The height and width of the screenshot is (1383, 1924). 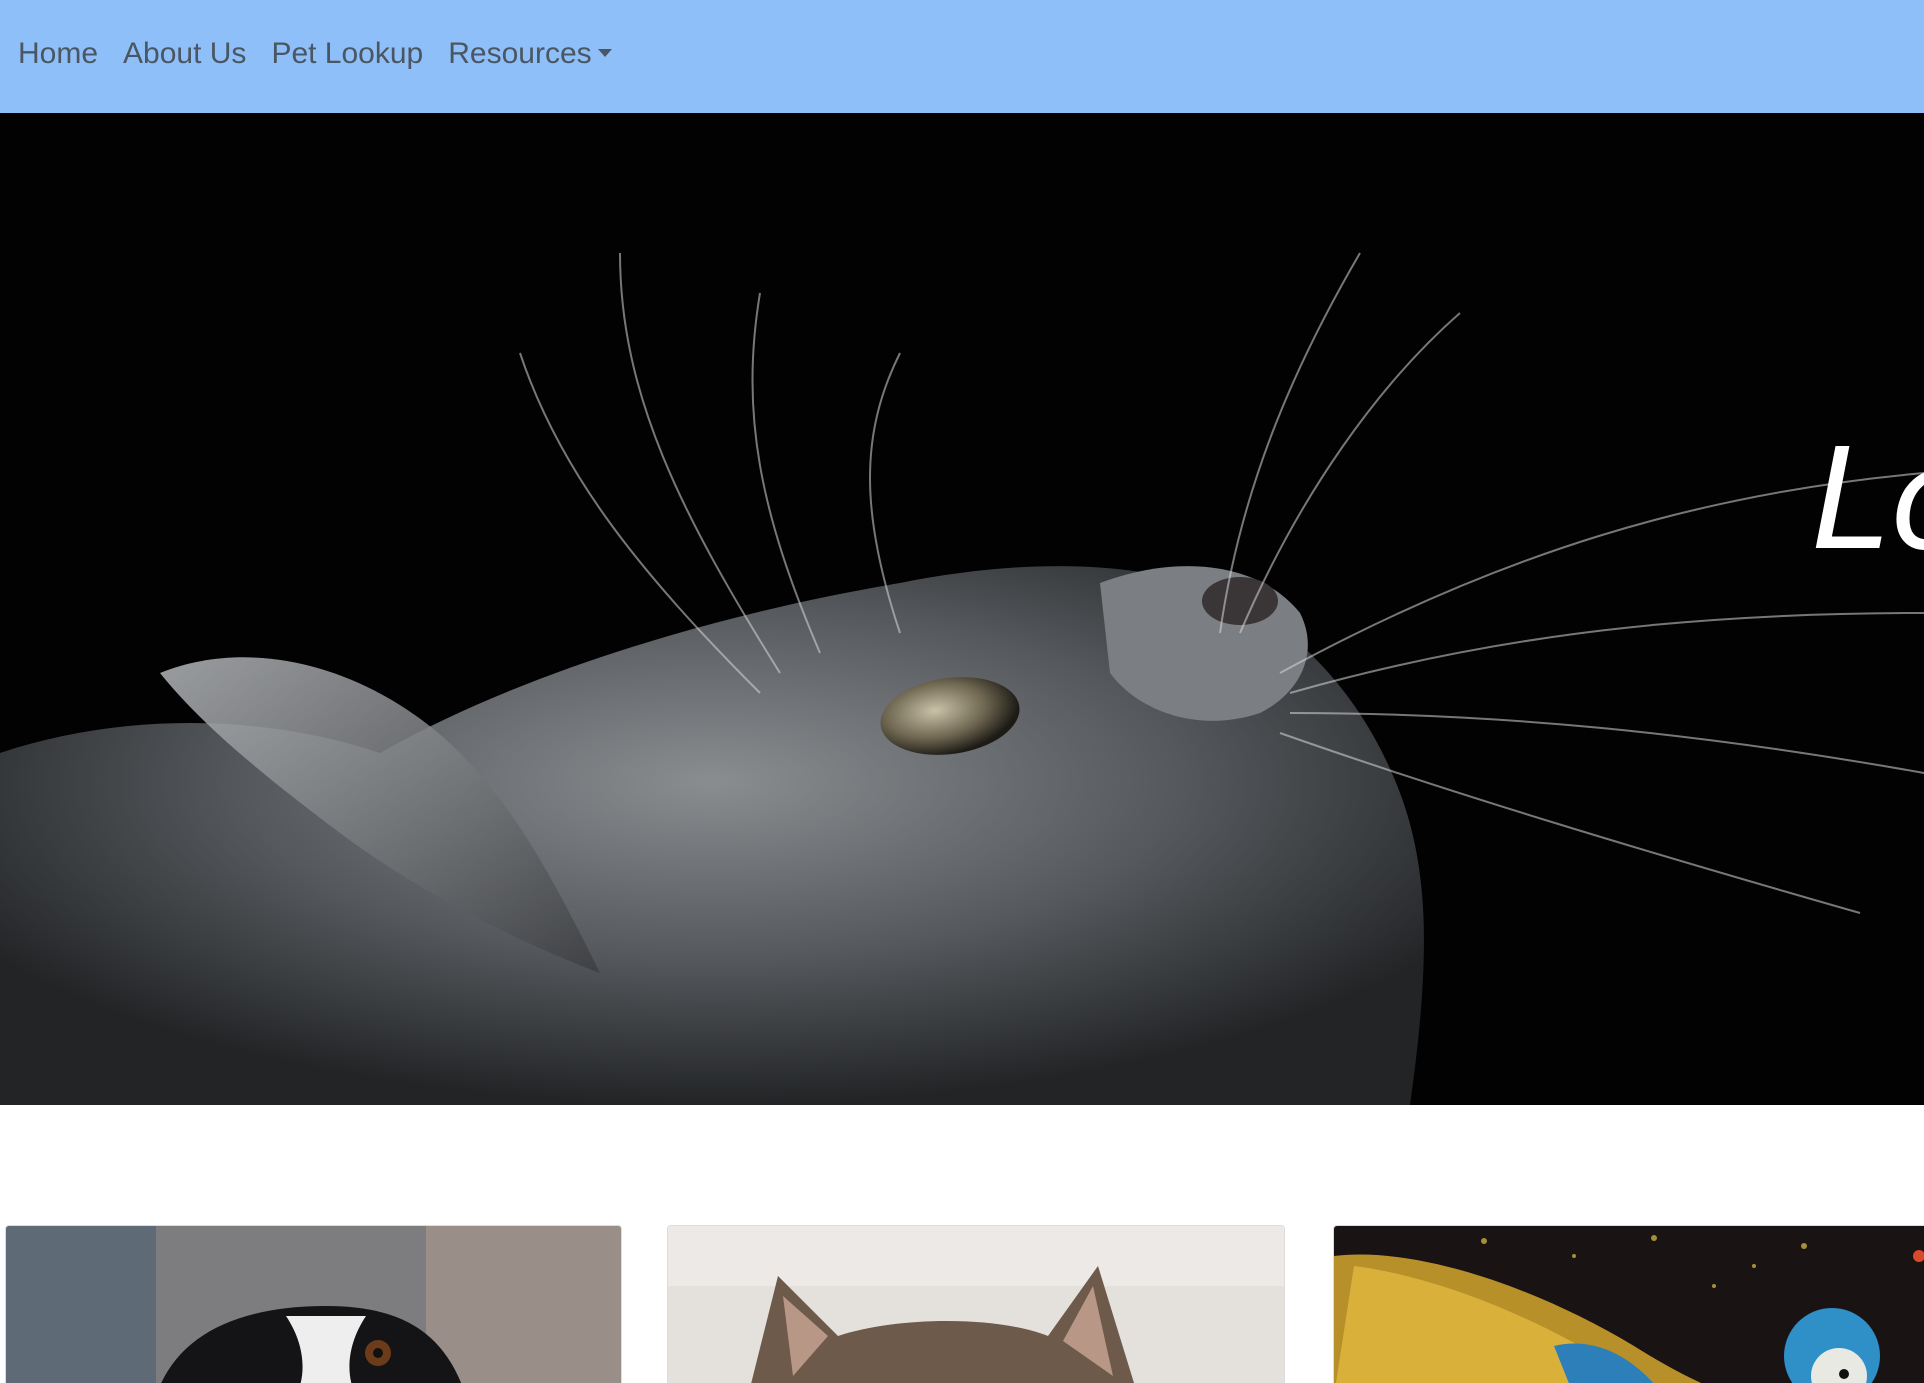 I want to click on nav-home-link: Home, so click(x=58, y=54).